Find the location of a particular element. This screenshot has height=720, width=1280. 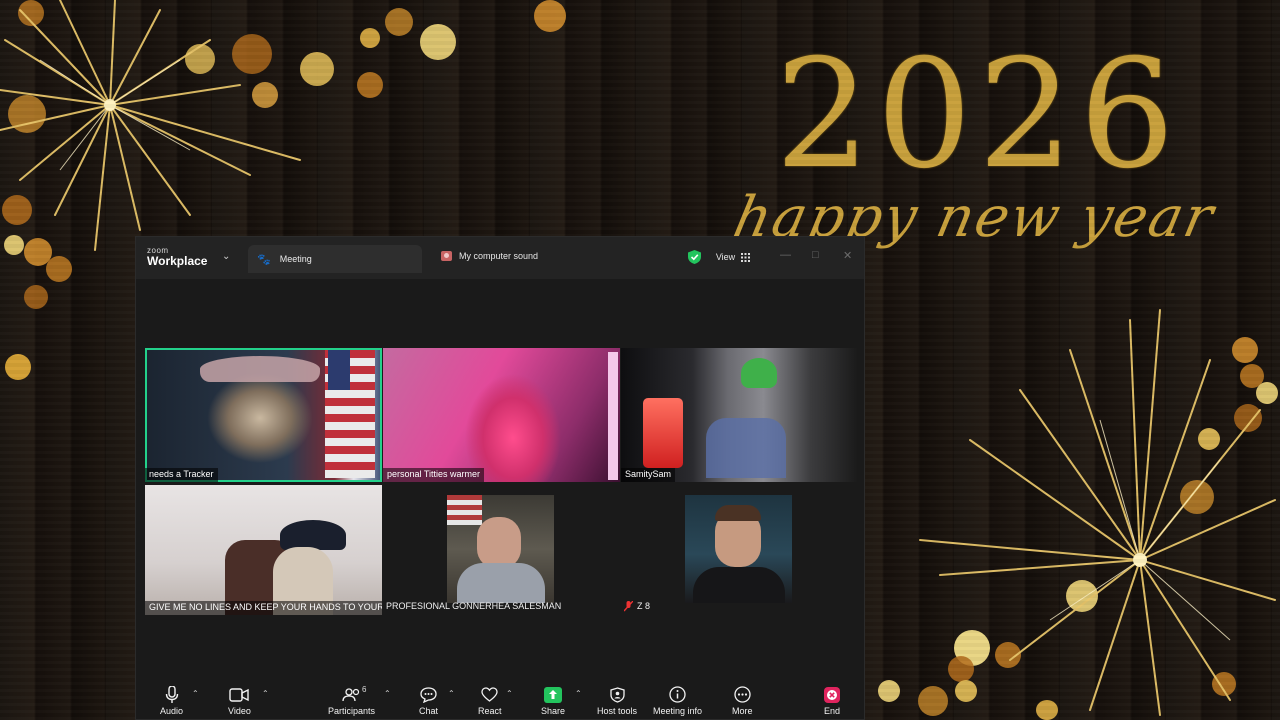

more-button: More is located at coordinates (742, 700).